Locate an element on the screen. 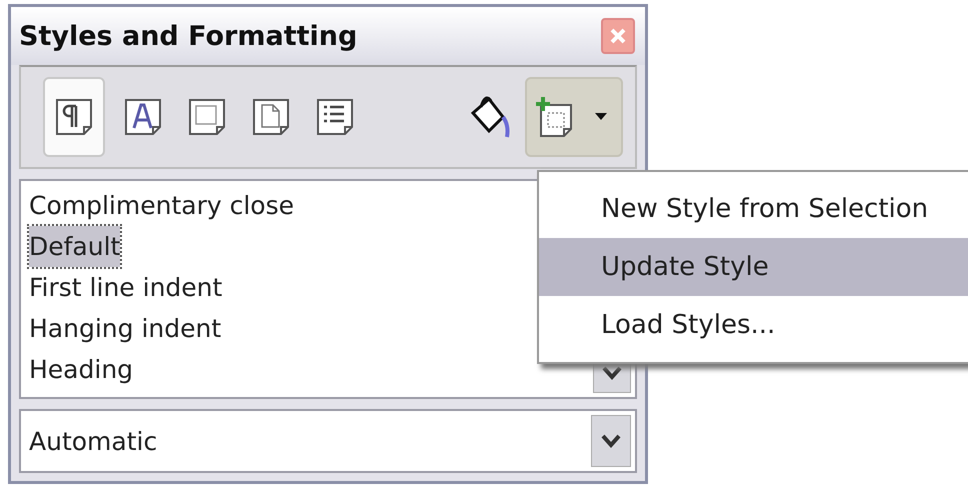 This screenshot has width=968, height=496. style-list-item: Default is located at coordinates (74, 246).